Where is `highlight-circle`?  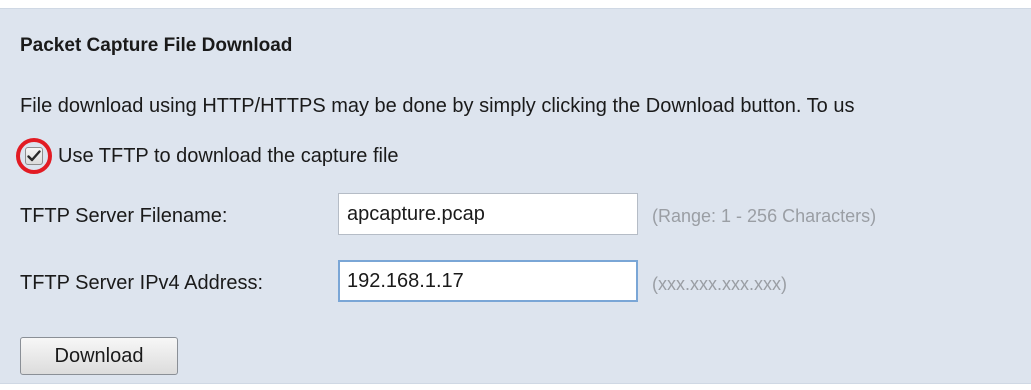
highlight-circle is located at coordinates (34, 156).